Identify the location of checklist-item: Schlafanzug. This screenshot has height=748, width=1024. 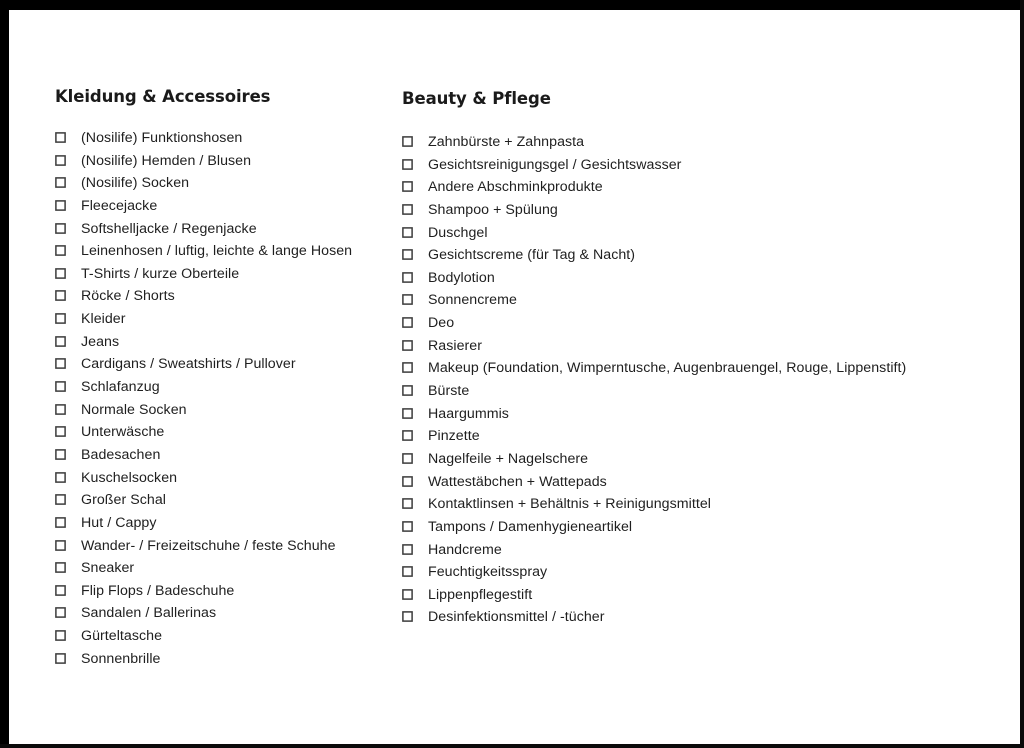
(235, 390).